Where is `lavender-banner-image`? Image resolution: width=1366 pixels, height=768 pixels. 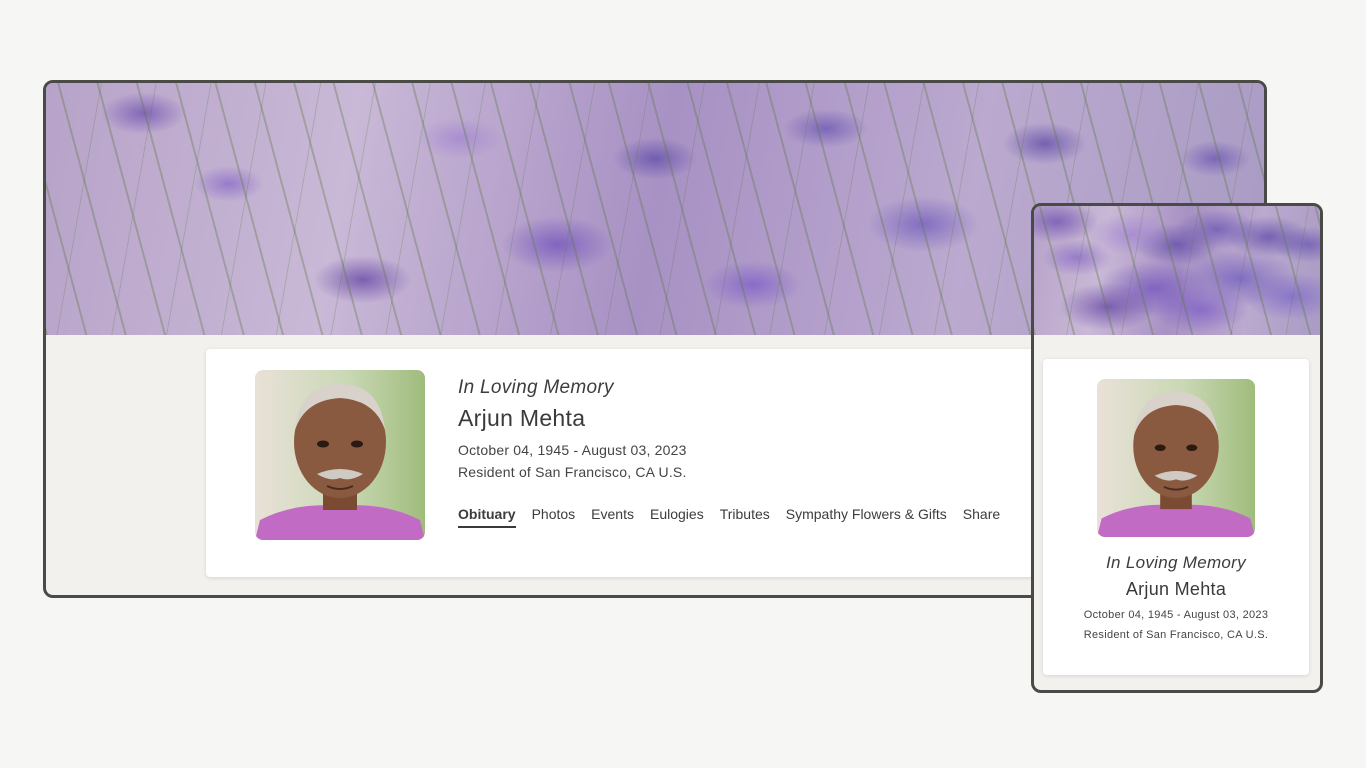 lavender-banner-image is located at coordinates (1177, 270).